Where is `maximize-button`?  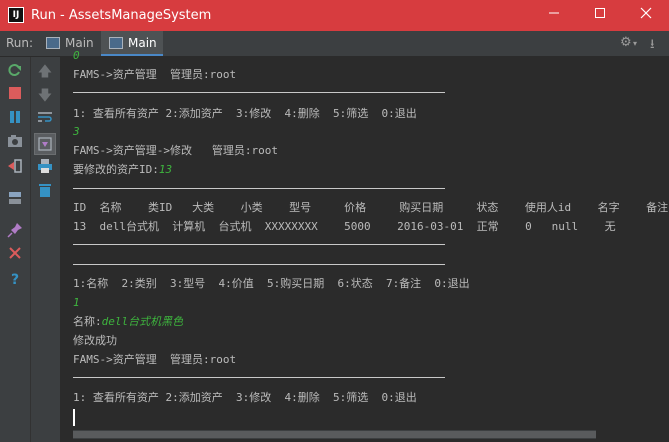 maximize-button is located at coordinates (600, 15).